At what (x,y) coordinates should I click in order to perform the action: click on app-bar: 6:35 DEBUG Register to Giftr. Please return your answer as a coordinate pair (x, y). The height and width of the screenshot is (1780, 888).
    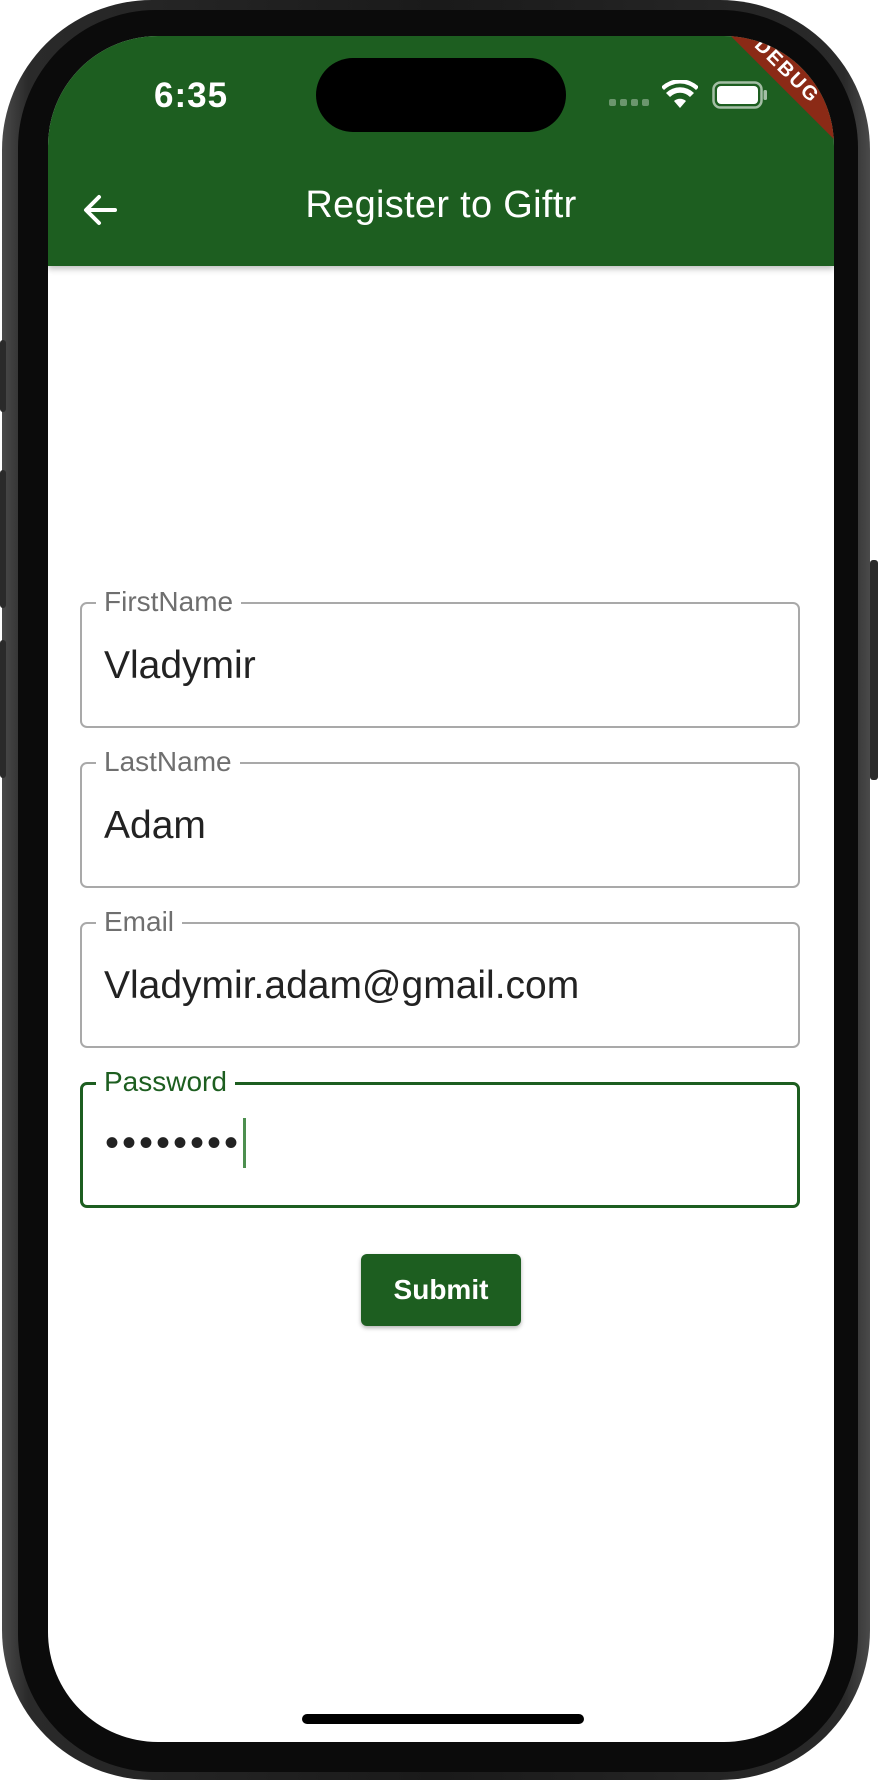
    Looking at the image, I should click on (441, 151).